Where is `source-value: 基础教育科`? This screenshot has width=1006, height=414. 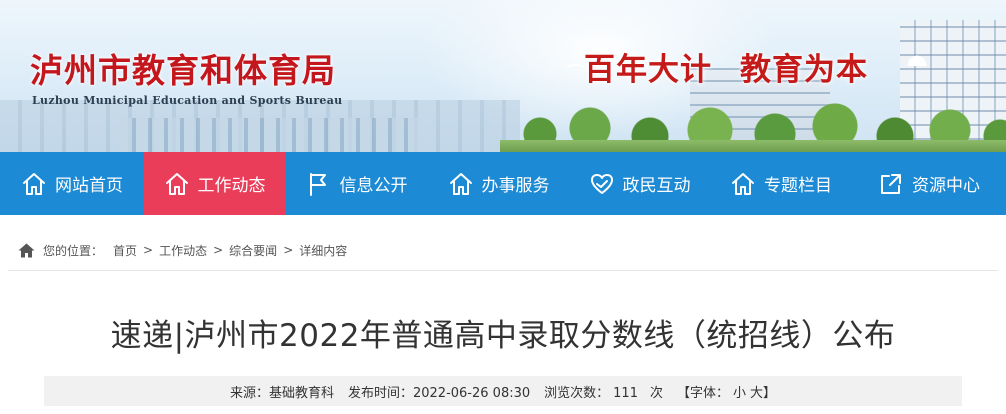
source-value: 基础教育科 is located at coordinates (301, 393).